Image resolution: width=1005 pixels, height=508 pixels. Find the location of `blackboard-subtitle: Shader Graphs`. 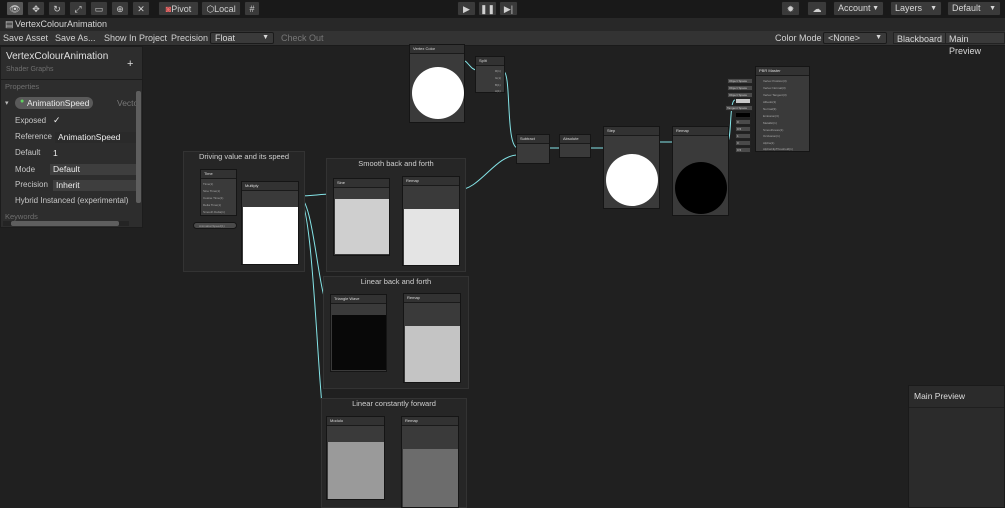

blackboard-subtitle: Shader Graphs is located at coordinates (30, 69).